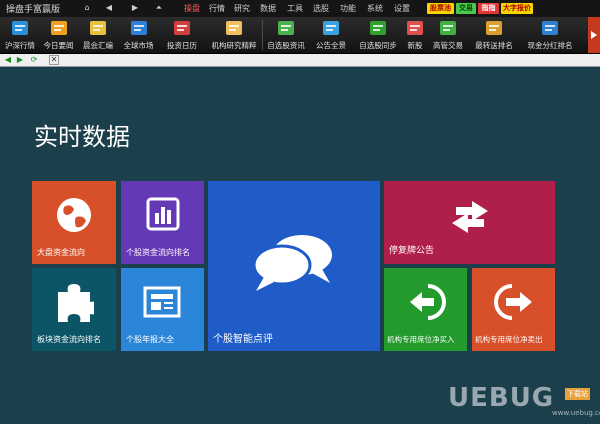 The image size is (600, 424). What do you see at coordinates (577, 394) in the screenshot?
I see `watermark-badge: 下载站` at bounding box center [577, 394].